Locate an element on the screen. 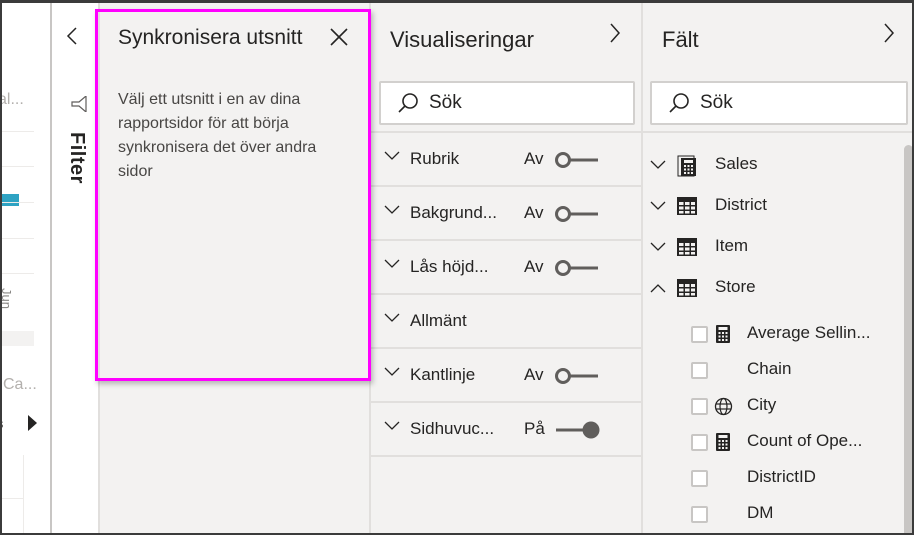 This screenshot has width=914, height=535. format-card-las-hojd: Lås höjd... Av is located at coordinates (506, 268).